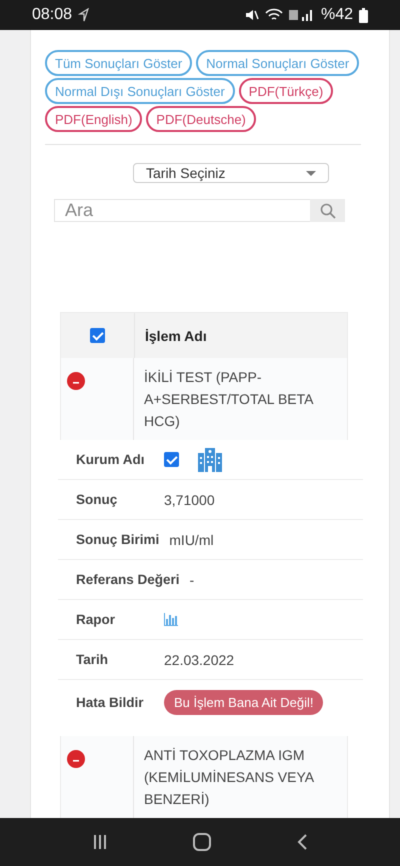  I want to click on detail-value: 3,71000, so click(189, 500).